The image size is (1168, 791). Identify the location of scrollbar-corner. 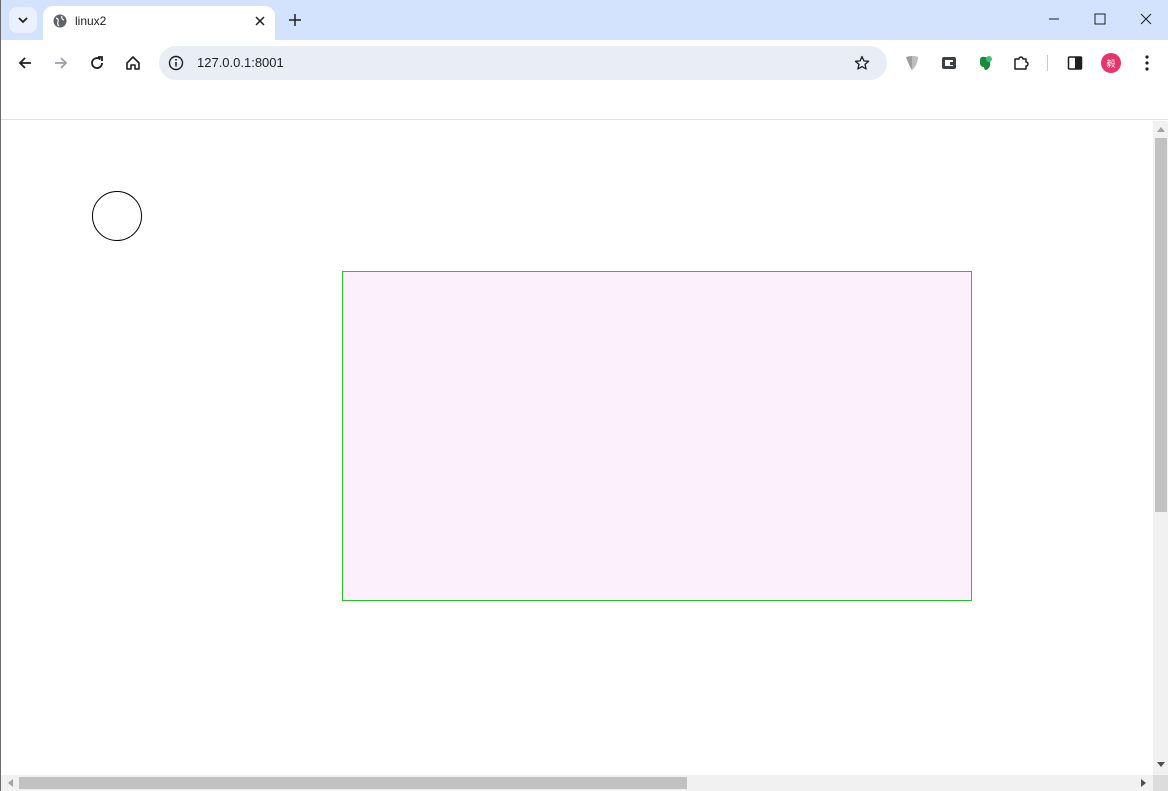
(1160, 783).